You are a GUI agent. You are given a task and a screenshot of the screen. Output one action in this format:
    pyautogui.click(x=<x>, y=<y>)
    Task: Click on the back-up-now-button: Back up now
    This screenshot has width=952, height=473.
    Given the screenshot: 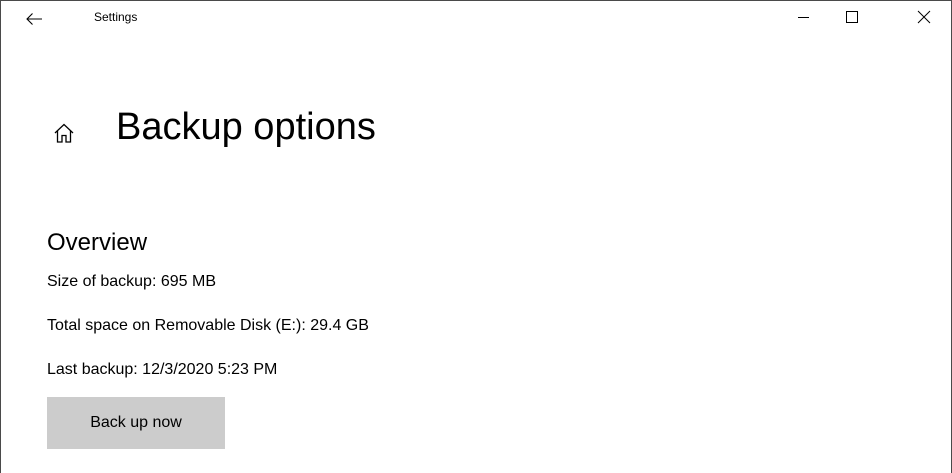 What is the action you would take?
    pyautogui.click(x=136, y=423)
    